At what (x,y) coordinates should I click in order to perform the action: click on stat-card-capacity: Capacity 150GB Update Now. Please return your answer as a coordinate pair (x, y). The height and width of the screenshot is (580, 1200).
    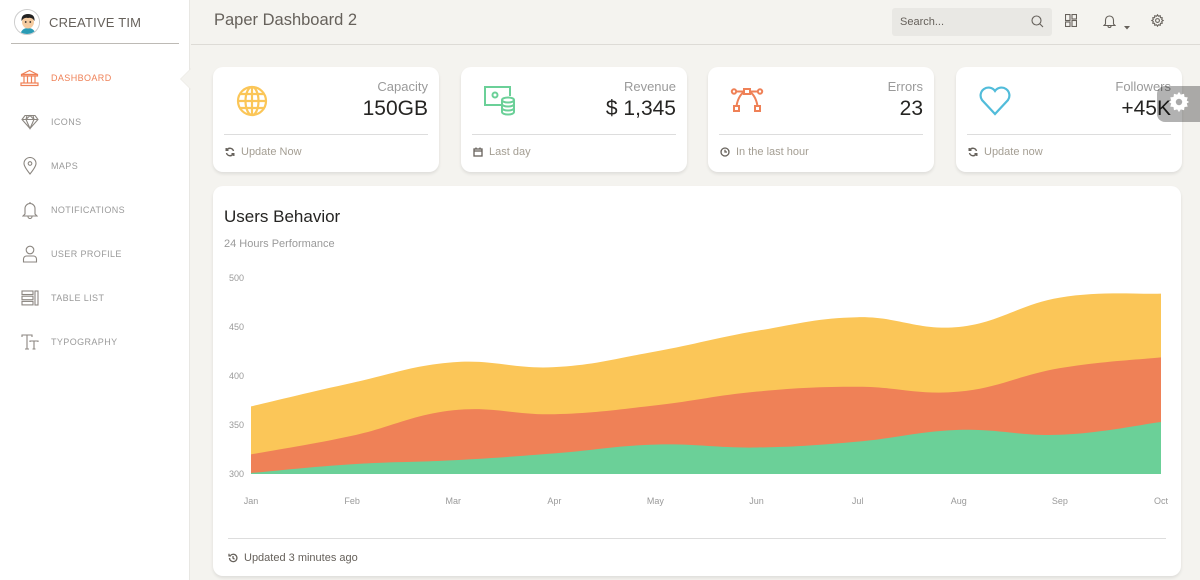
    Looking at the image, I should click on (326, 119).